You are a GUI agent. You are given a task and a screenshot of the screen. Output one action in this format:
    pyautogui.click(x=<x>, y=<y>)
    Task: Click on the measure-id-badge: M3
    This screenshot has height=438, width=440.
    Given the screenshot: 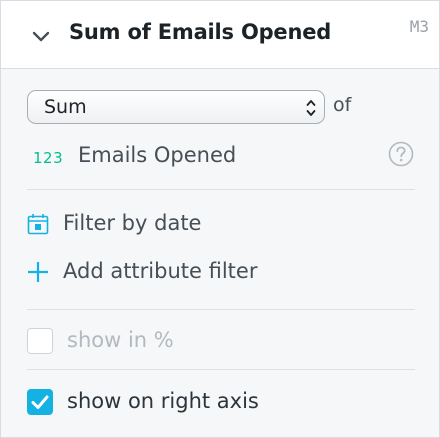 What is the action you would take?
    pyautogui.click(x=419, y=26)
    